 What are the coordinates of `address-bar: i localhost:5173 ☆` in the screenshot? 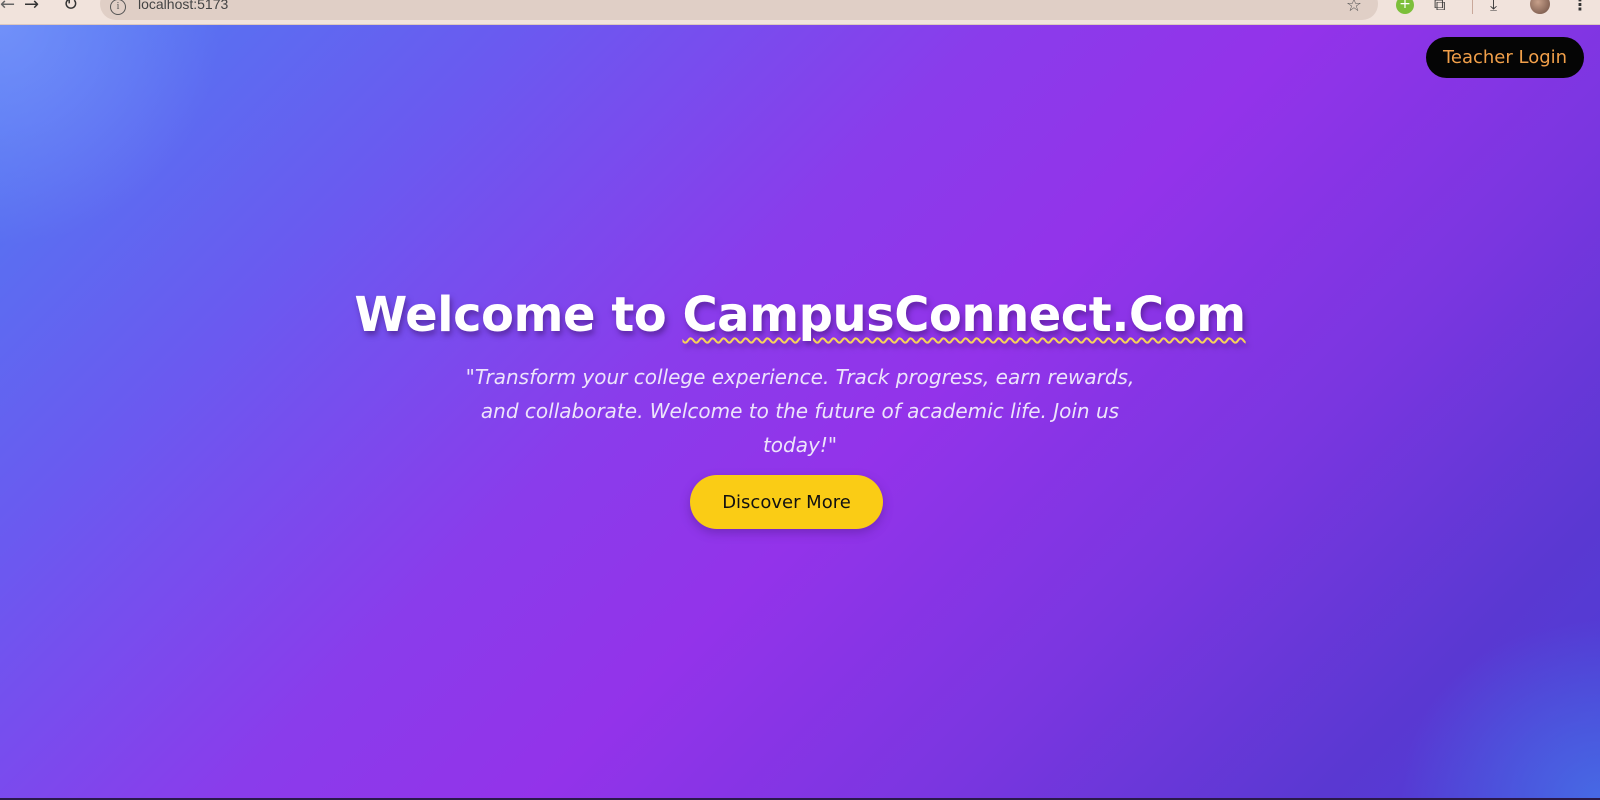 It's located at (739, 10).